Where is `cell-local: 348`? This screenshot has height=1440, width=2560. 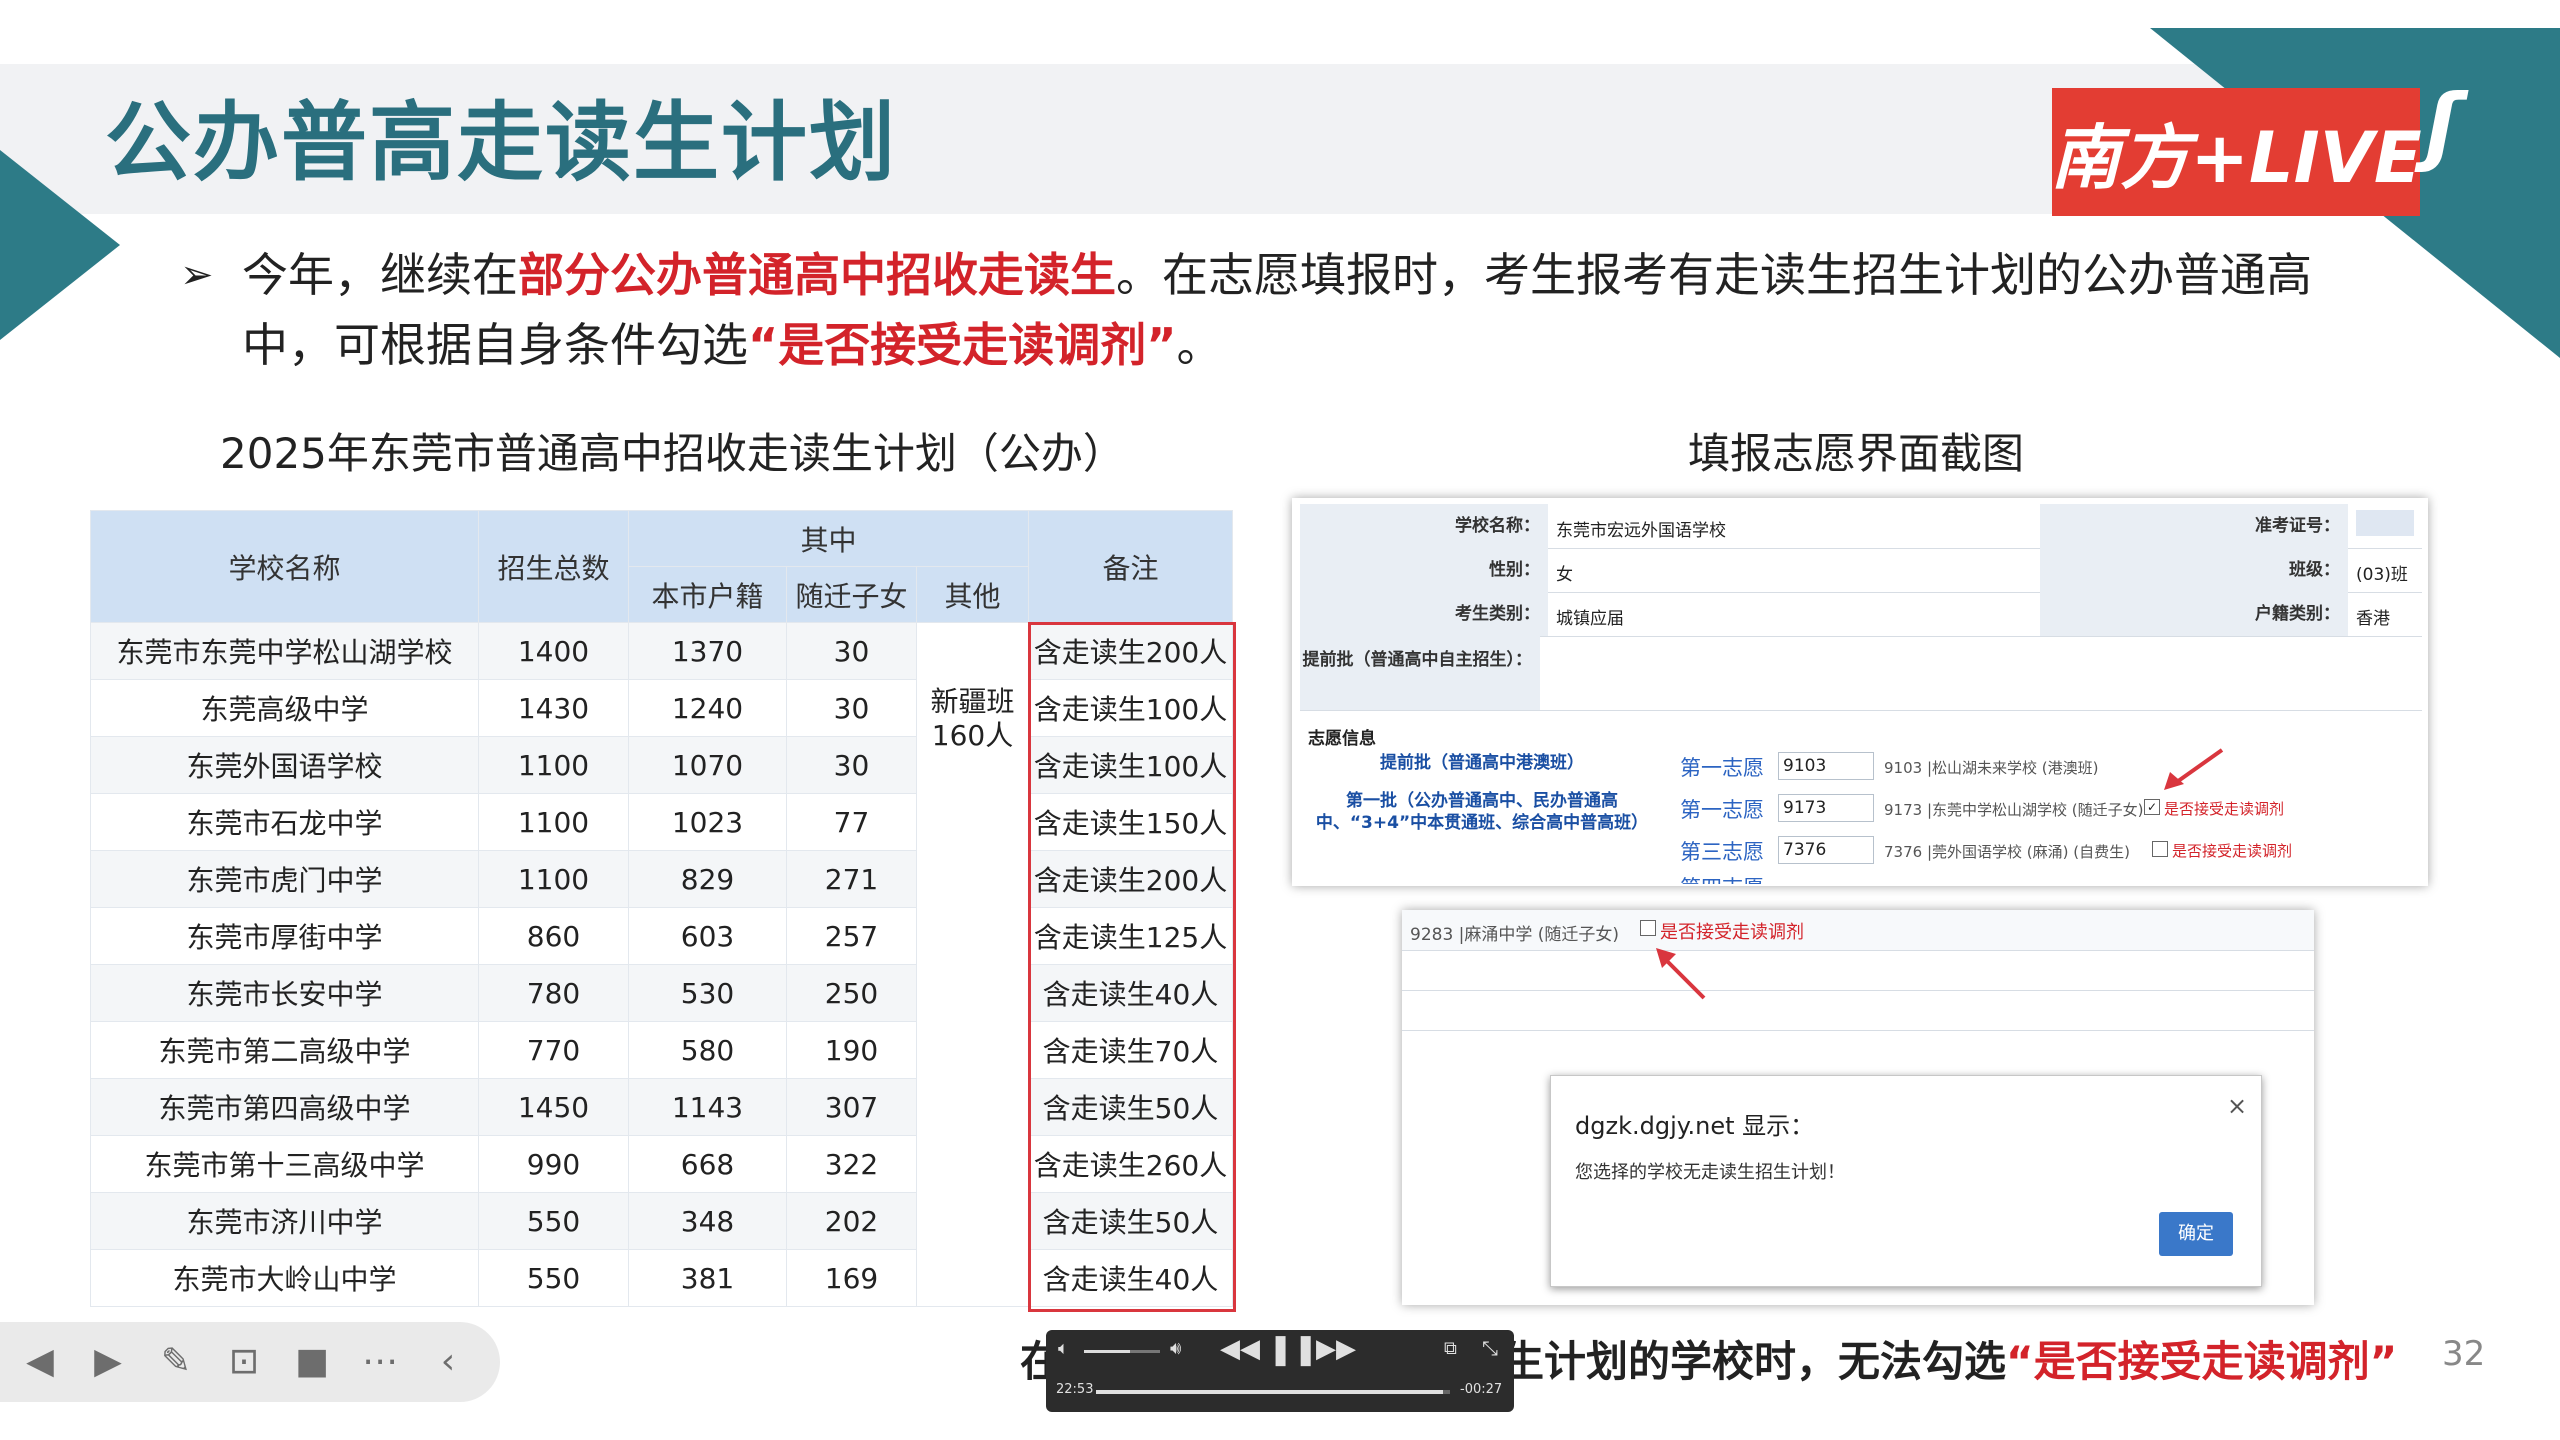 cell-local: 348 is located at coordinates (707, 1221).